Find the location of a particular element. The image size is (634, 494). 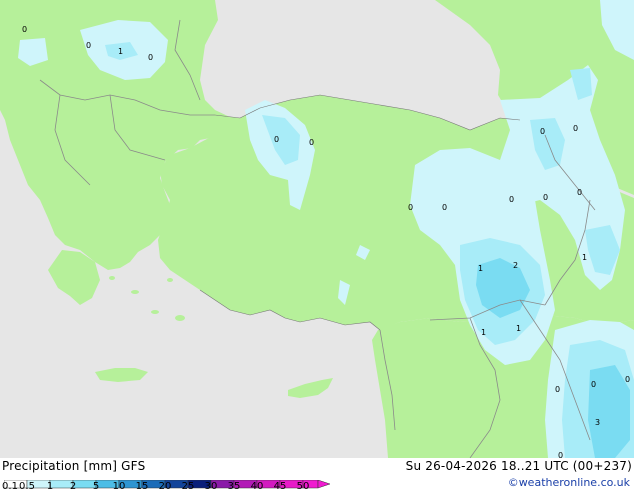

precip-value: 3 is located at coordinates (597, 422).